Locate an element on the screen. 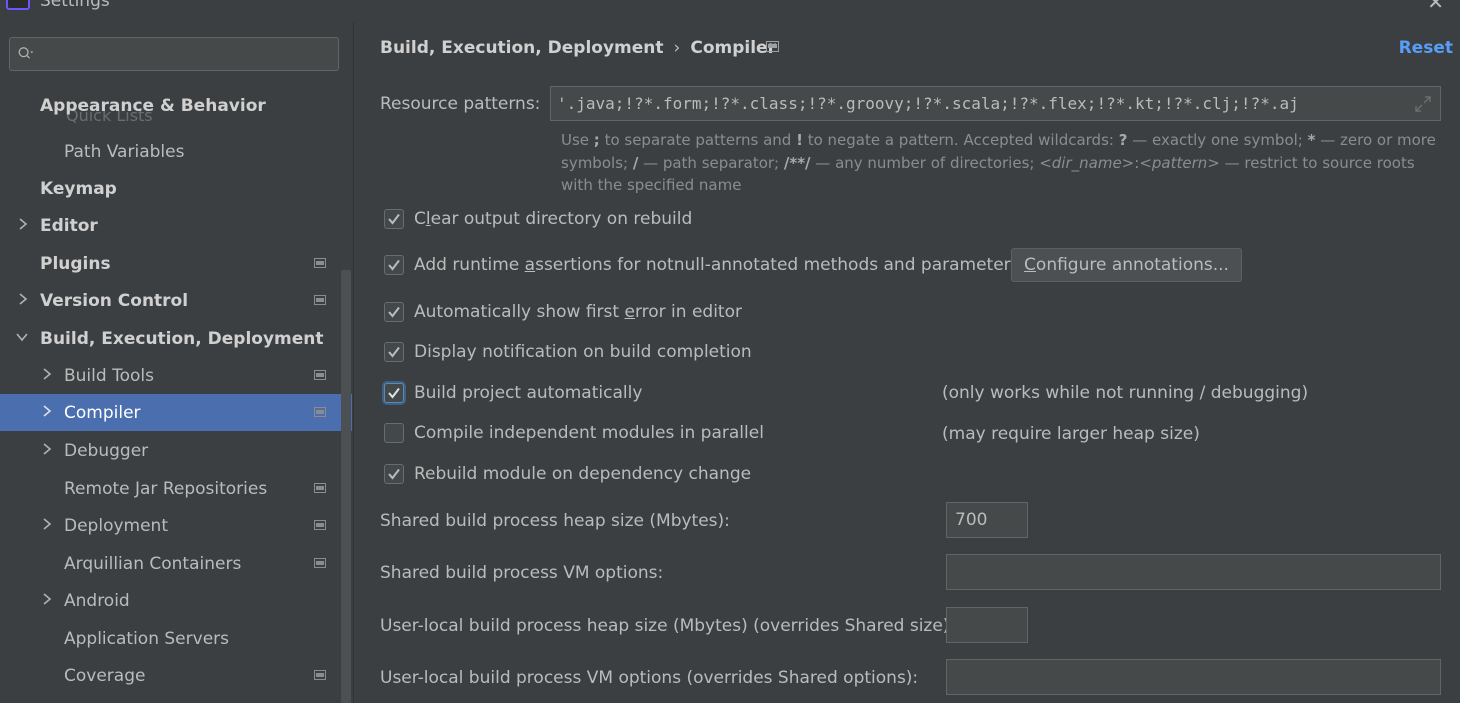  sidebar-item-arquillian-containers: Arquillian Containers is located at coordinates (176, 563).